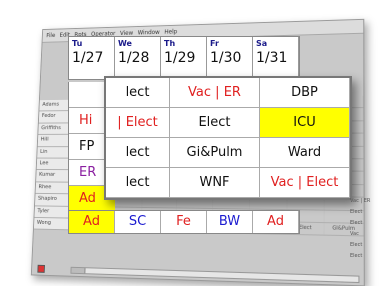 The width and height of the screenshot is (380, 286). Describe the element at coordinates (226, 58) in the screenshot. I see `day-date: 1/30` at that location.